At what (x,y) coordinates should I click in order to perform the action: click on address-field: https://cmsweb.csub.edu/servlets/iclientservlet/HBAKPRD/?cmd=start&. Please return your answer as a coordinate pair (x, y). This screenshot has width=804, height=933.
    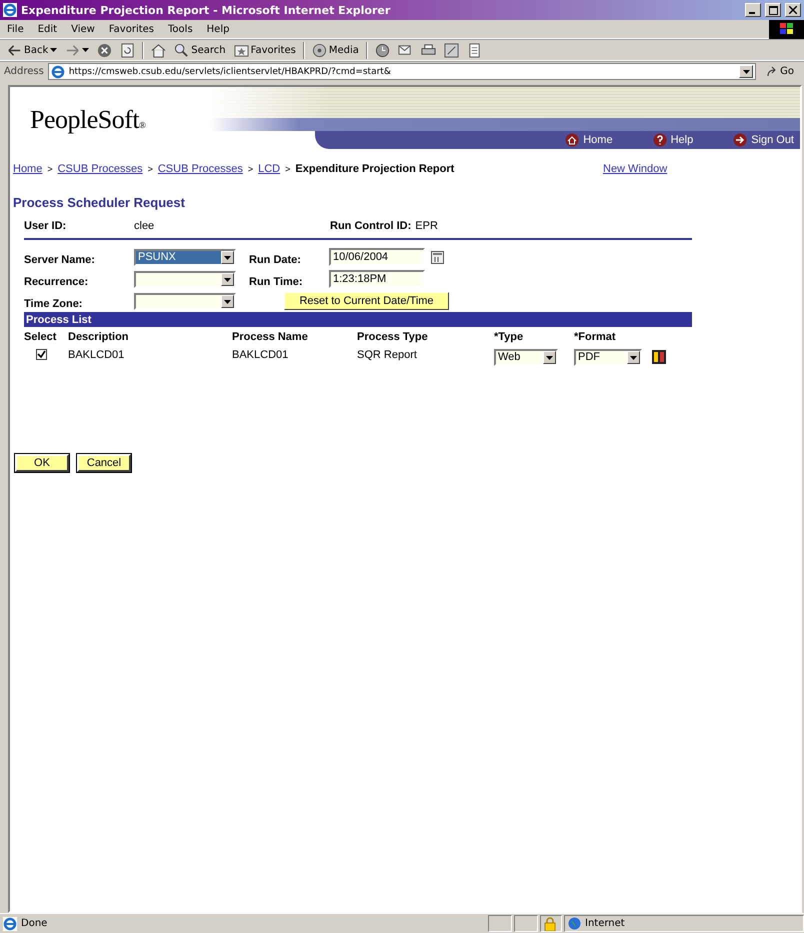
    Looking at the image, I should click on (402, 71).